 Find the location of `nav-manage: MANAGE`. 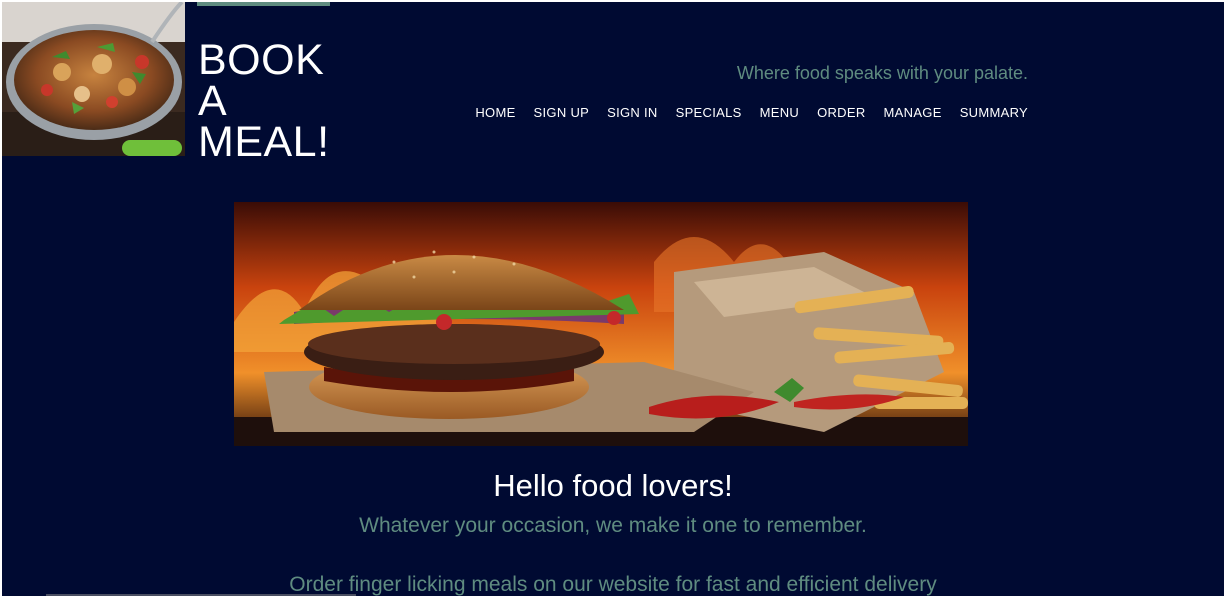

nav-manage: MANAGE is located at coordinates (913, 112).